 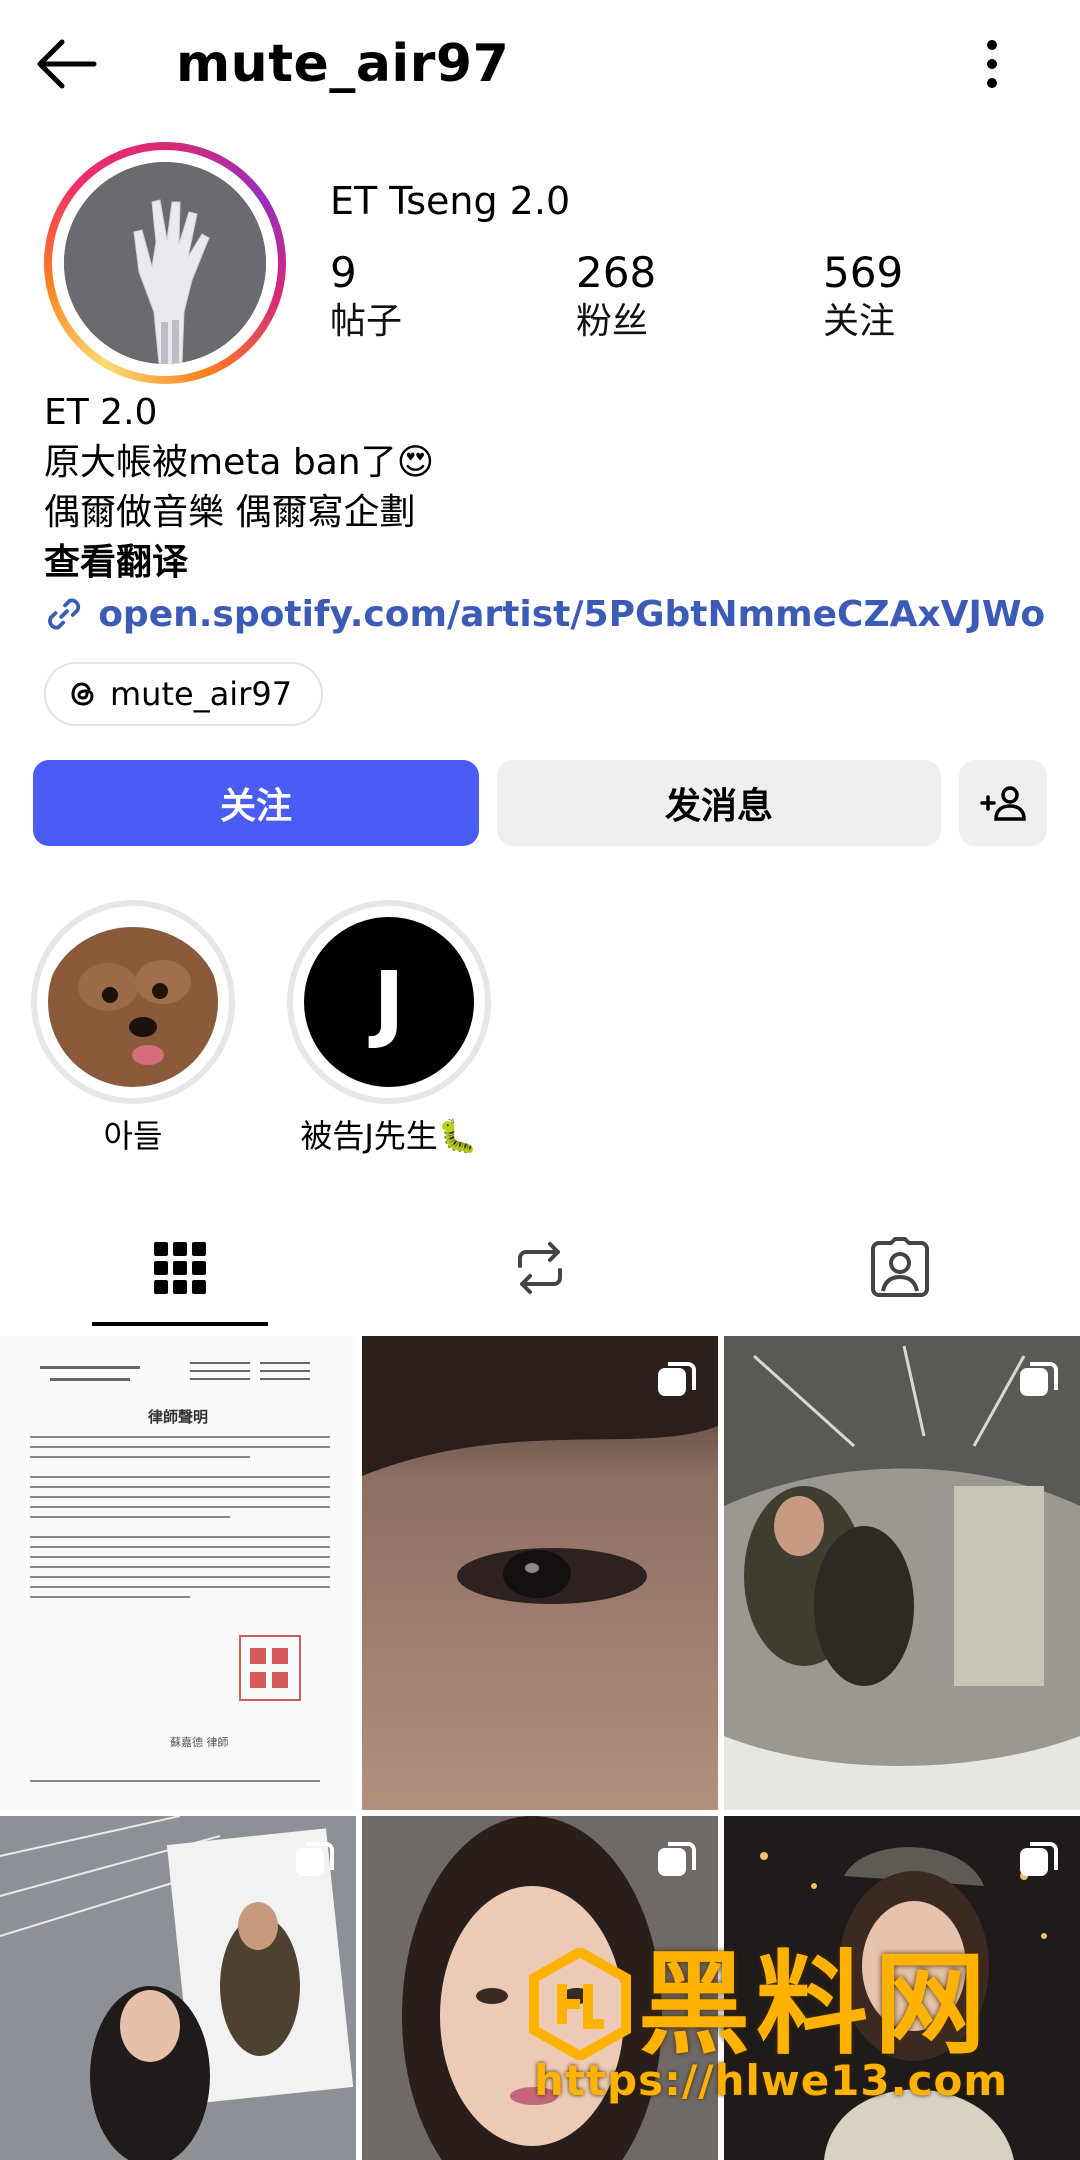 I want to click on j-avatar-image: J, so click(x=389, y=1002).